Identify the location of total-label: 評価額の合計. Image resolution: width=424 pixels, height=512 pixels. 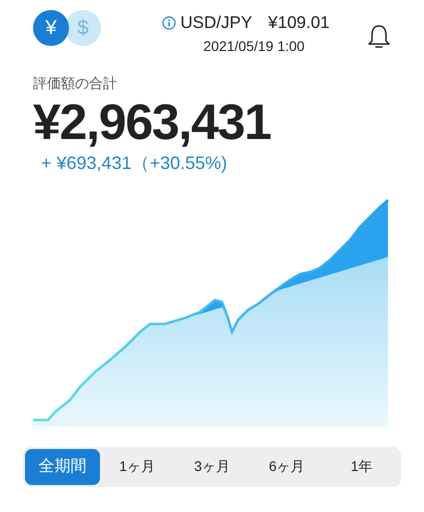
(75, 83).